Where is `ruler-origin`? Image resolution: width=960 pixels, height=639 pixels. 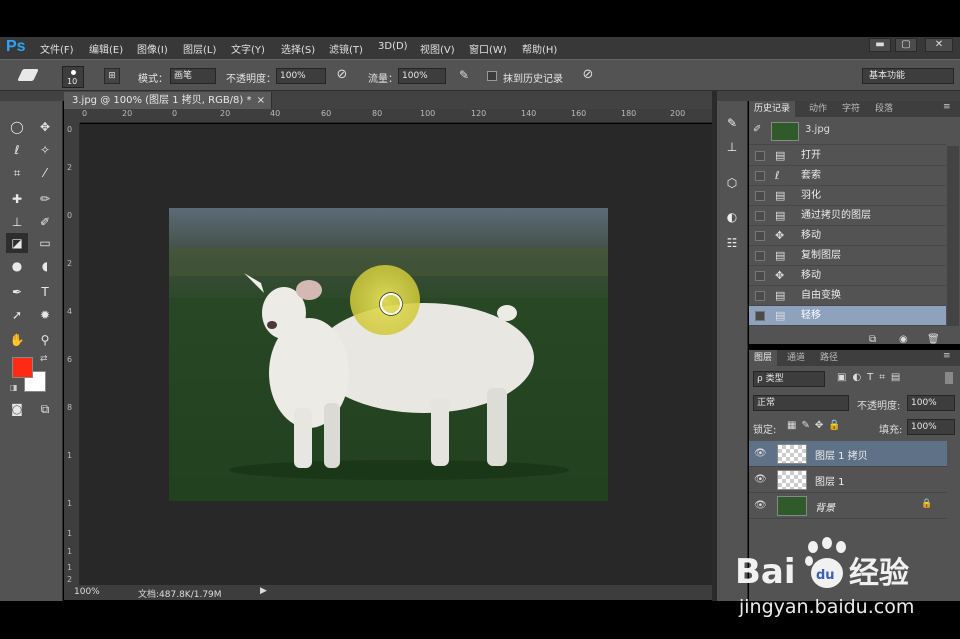 ruler-origin is located at coordinates (72, 116).